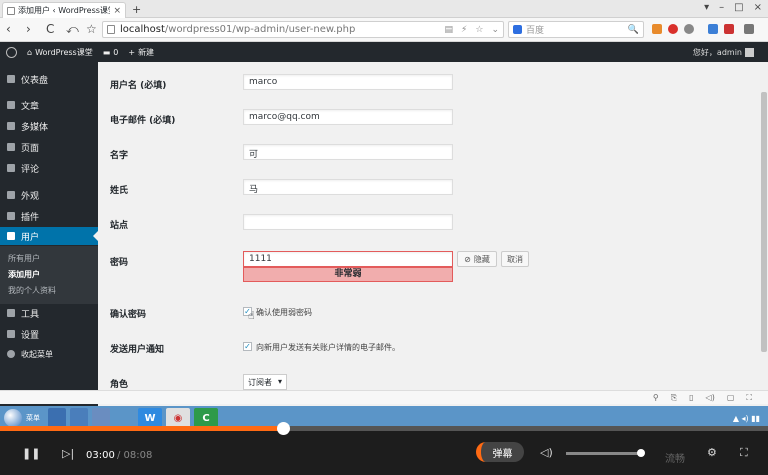 The height and width of the screenshot is (475, 768). What do you see at coordinates (79, 418) in the screenshot?
I see `explorer-icon` at bounding box center [79, 418].